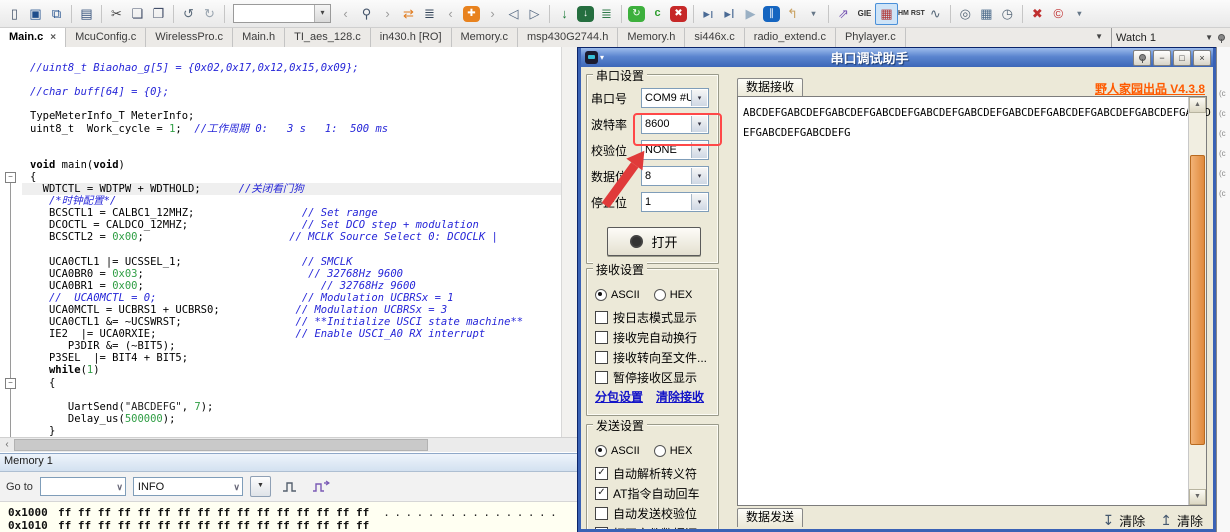 The width and height of the screenshot is (1230, 532). I want to click on new-file-icon: ▯, so click(14, 14).